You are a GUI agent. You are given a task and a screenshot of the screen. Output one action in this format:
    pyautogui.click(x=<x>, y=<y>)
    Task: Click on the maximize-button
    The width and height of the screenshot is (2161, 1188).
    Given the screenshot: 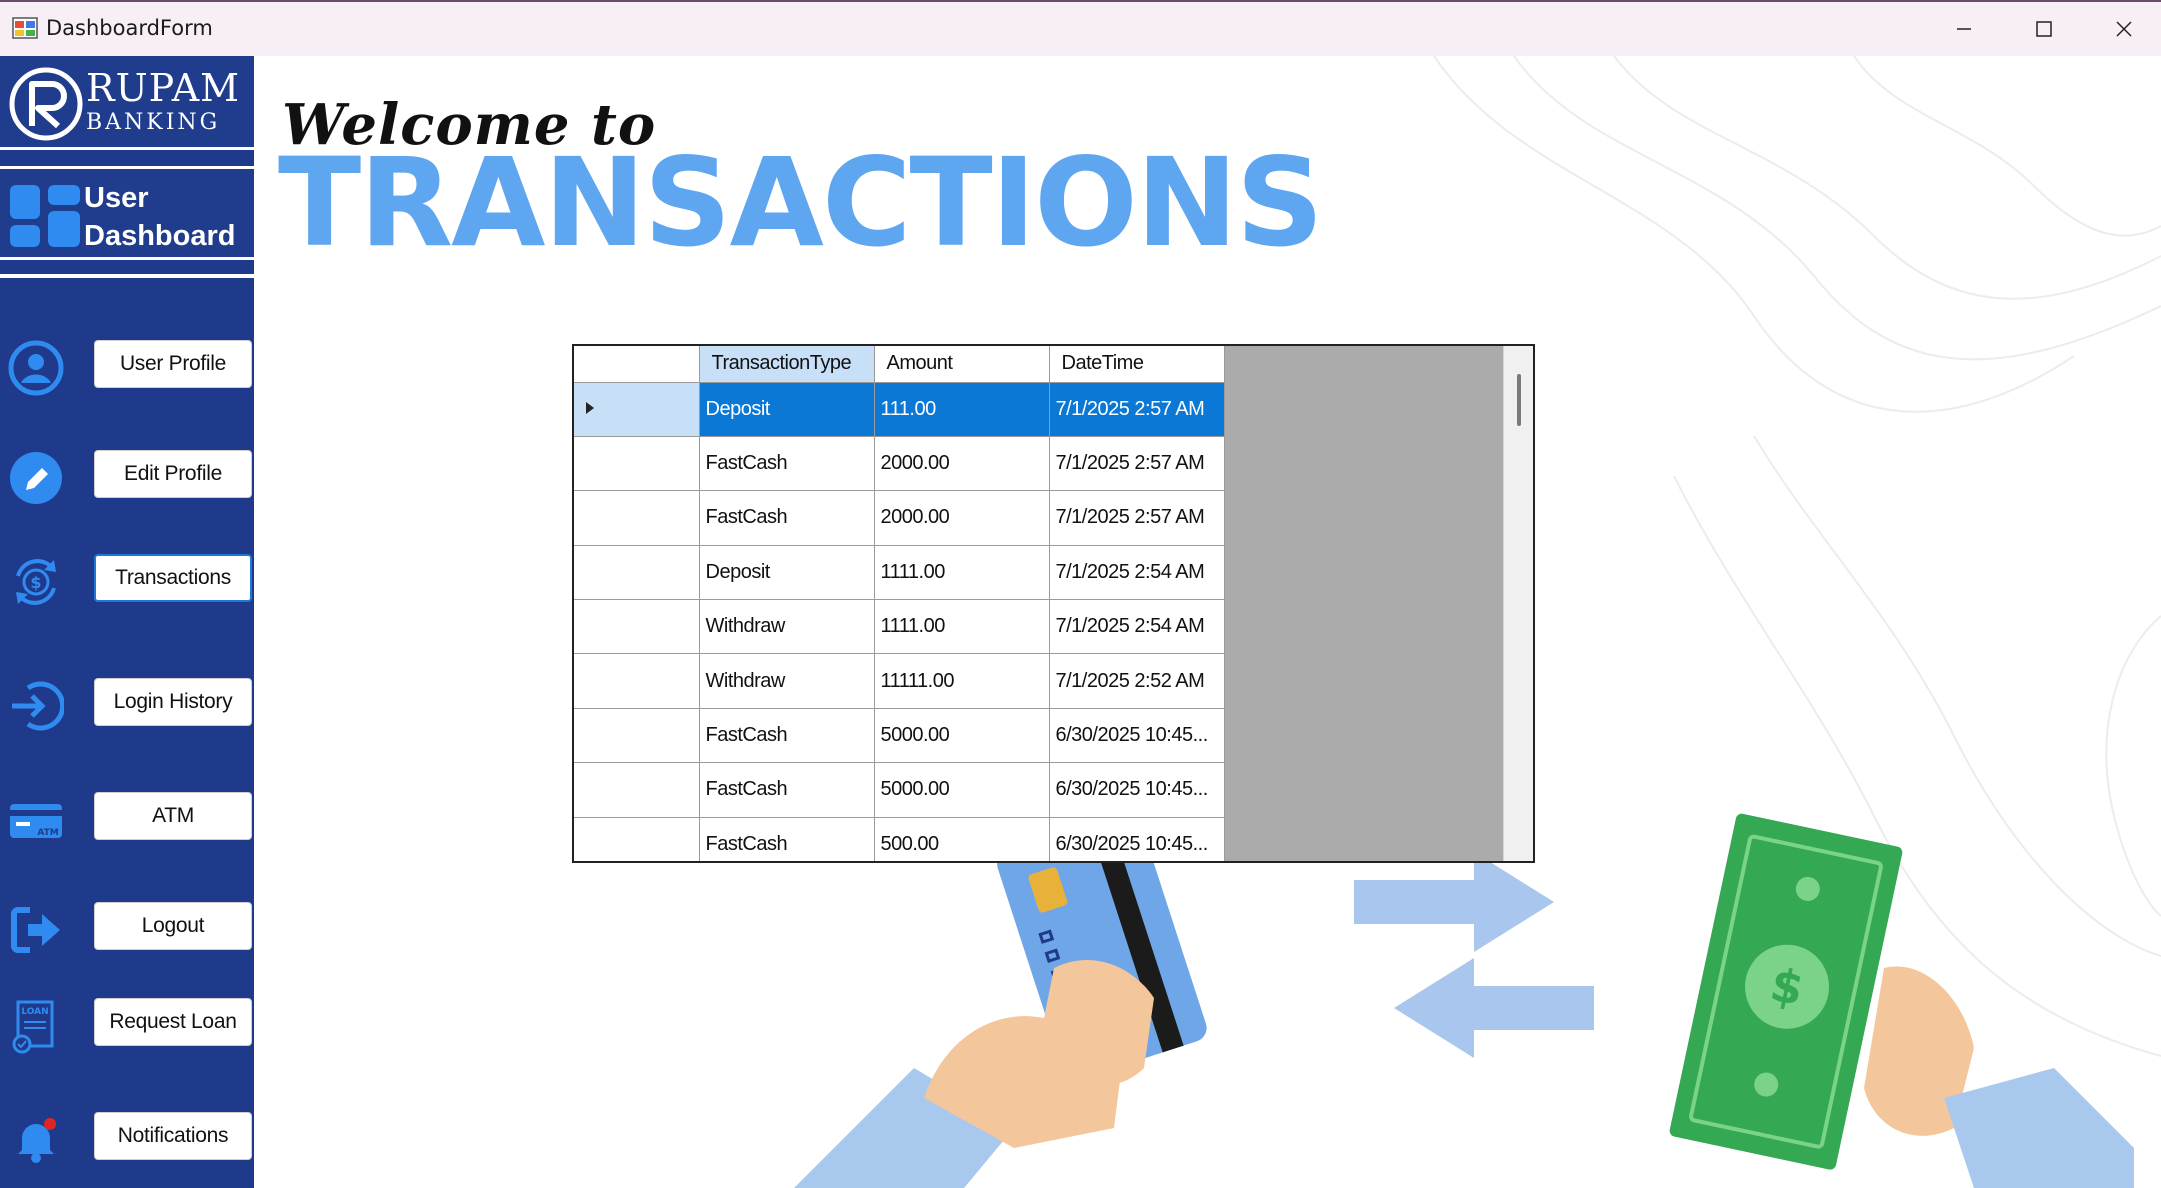 What is the action you would take?
    pyautogui.click(x=2044, y=29)
    